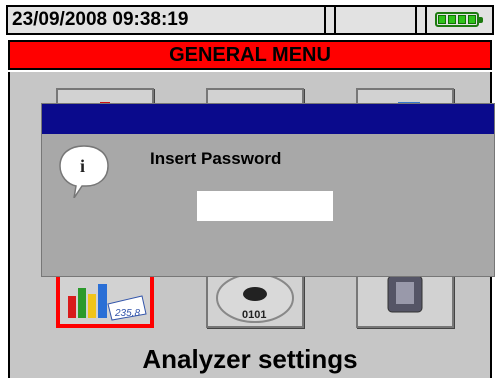  I want to click on analyzer-settings-icon: 235.8, so click(107, 302).